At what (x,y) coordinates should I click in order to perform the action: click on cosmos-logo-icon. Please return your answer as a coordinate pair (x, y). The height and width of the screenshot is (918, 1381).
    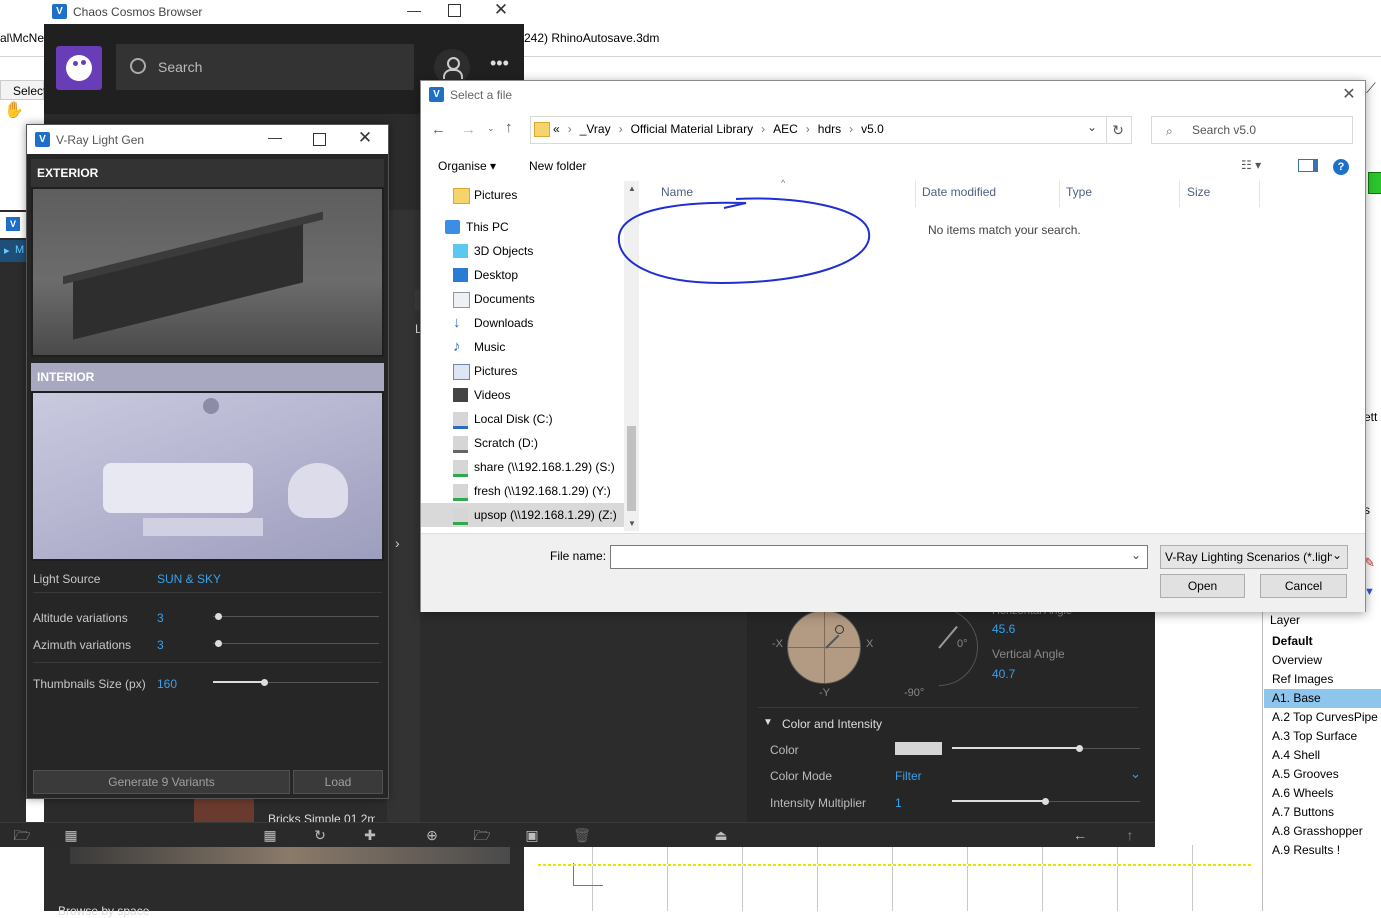
    Looking at the image, I should click on (79, 68).